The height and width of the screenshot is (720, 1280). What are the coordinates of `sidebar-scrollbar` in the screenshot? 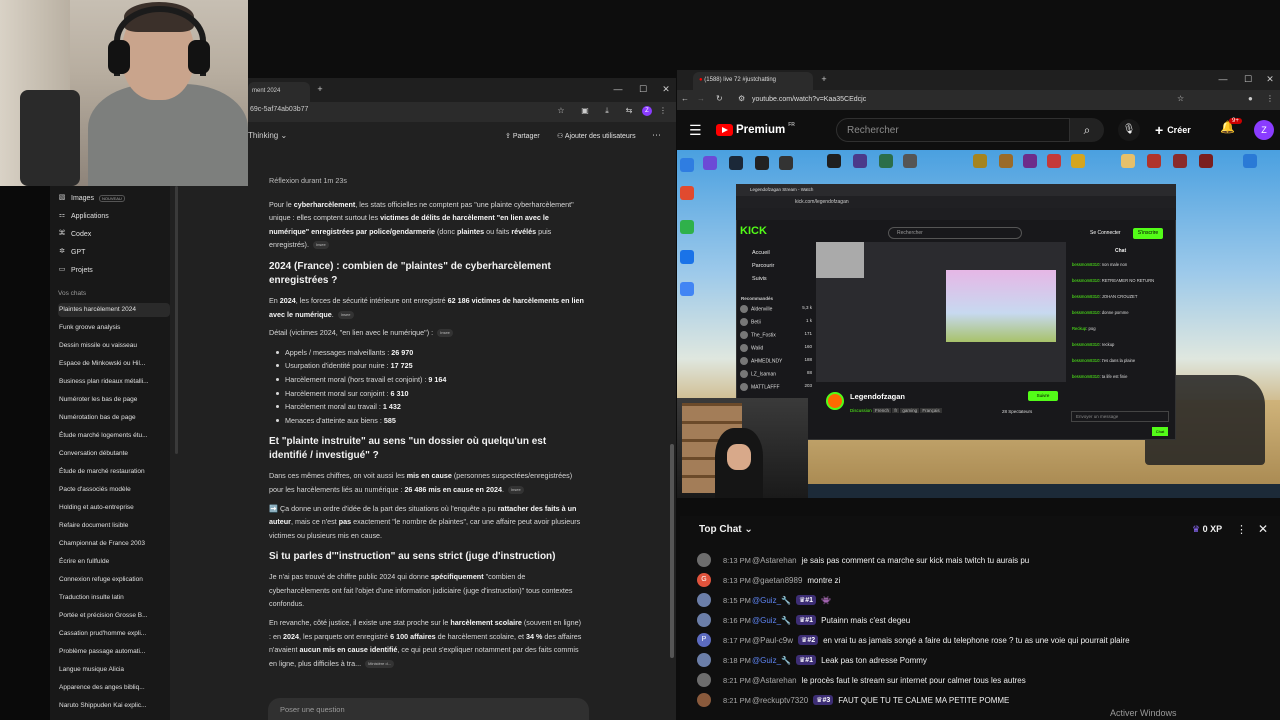 It's located at (176, 320).